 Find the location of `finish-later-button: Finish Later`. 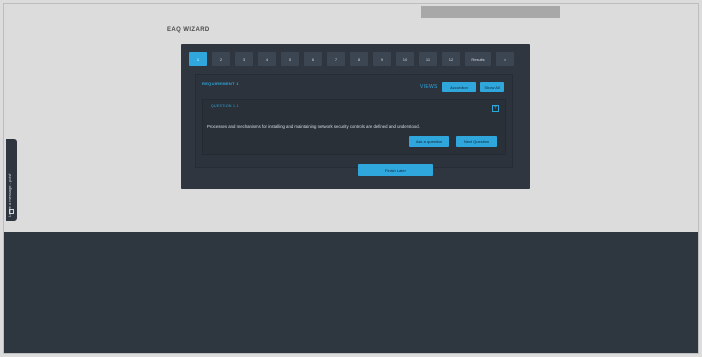

finish-later-button: Finish Later is located at coordinates (395, 170).